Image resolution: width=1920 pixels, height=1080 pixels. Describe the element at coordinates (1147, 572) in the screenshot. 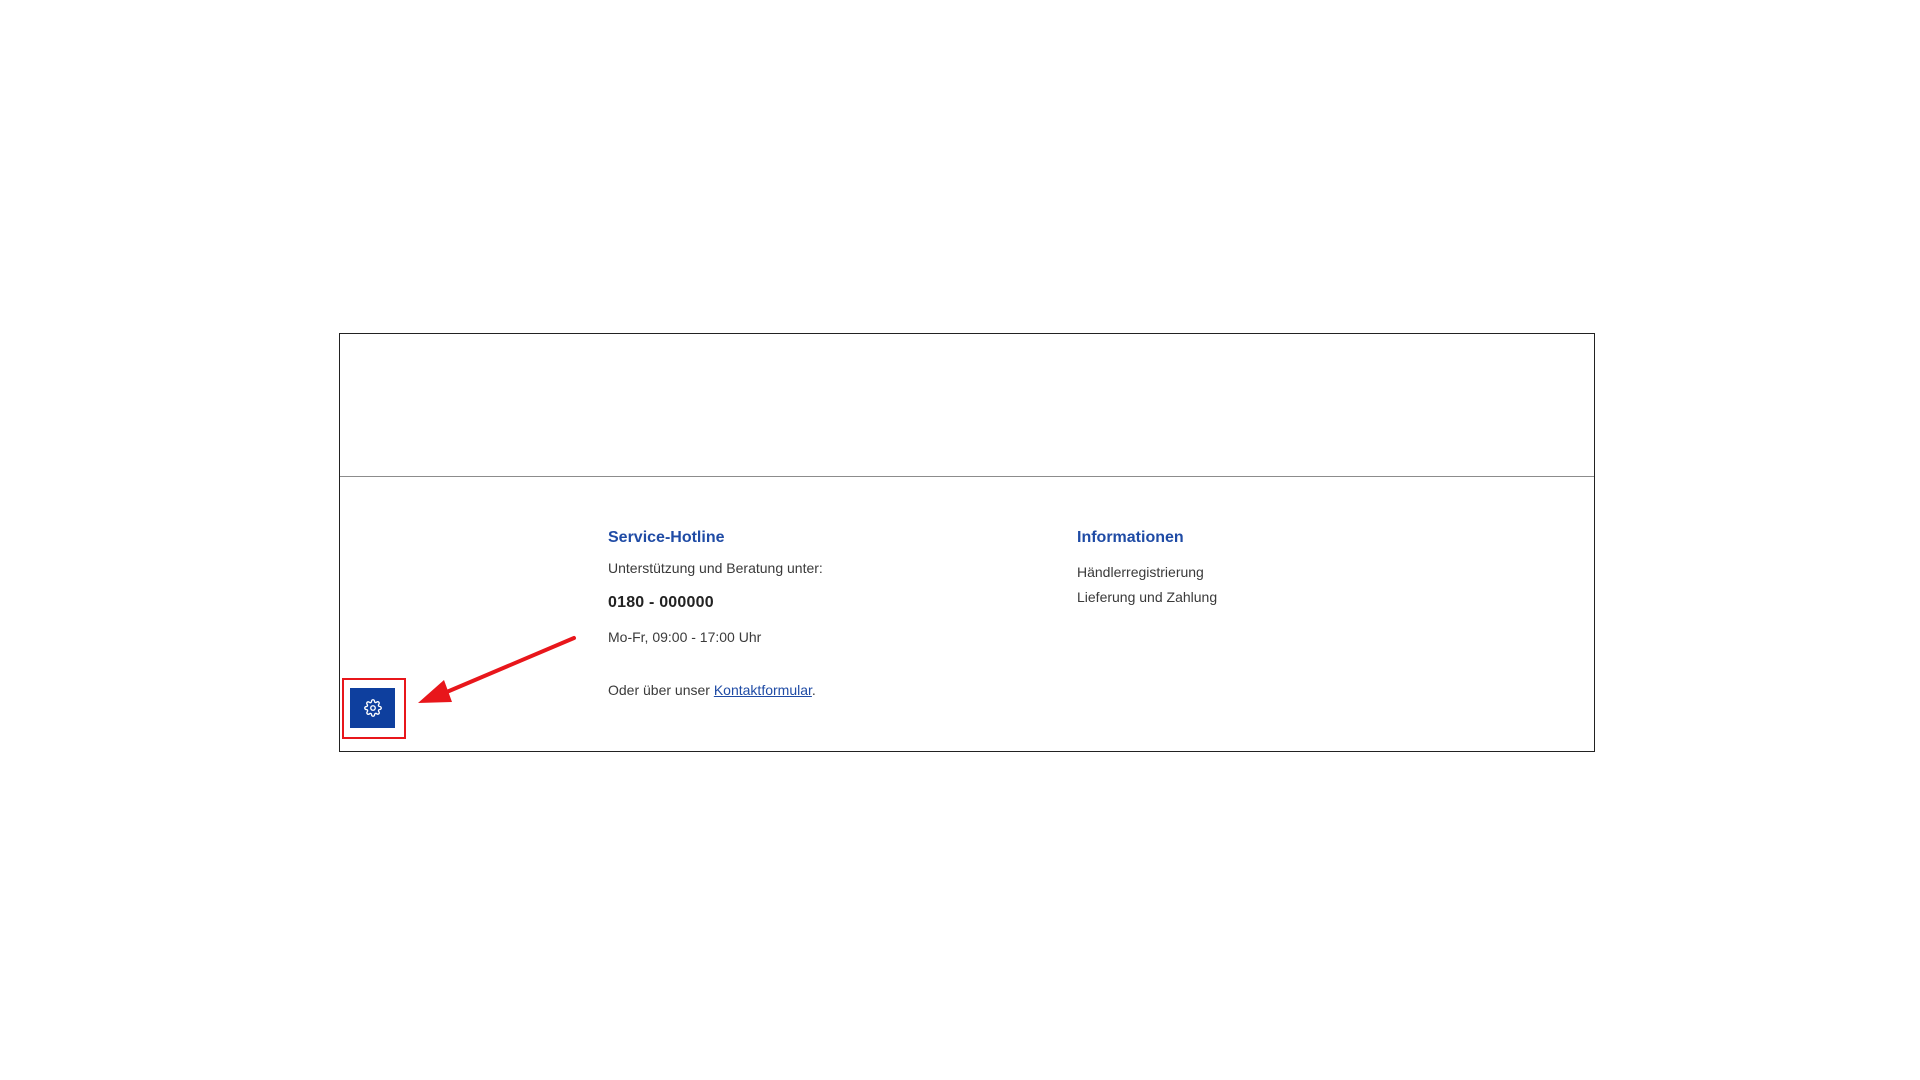

I see `dealer-registration-link: Händlerregistrierung` at that location.